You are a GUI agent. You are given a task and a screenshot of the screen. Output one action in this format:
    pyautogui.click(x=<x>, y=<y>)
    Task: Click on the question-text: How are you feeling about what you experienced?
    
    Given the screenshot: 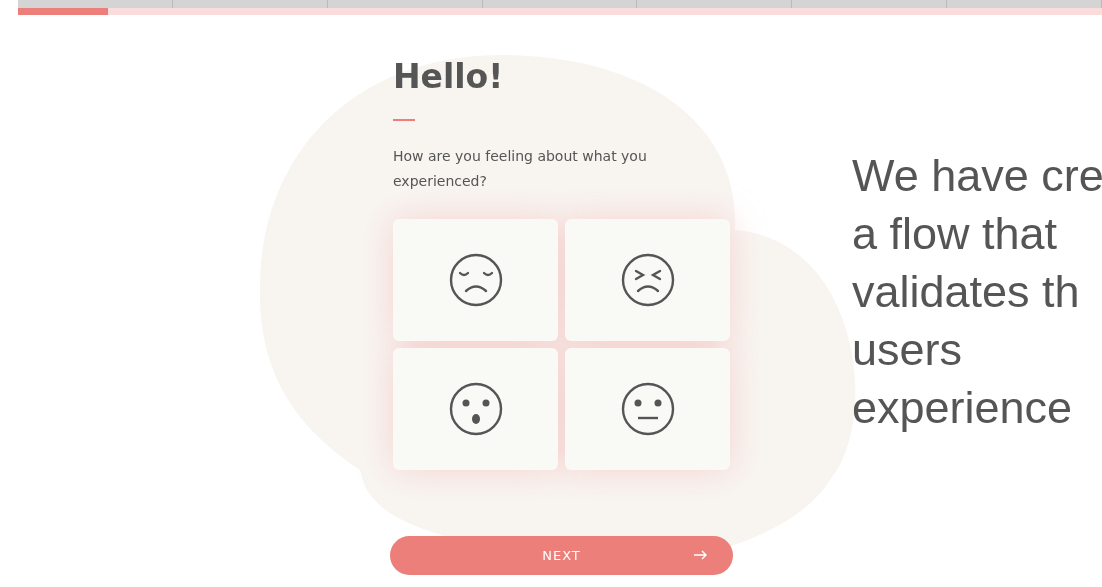 What is the action you would take?
    pyautogui.click(x=520, y=169)
    